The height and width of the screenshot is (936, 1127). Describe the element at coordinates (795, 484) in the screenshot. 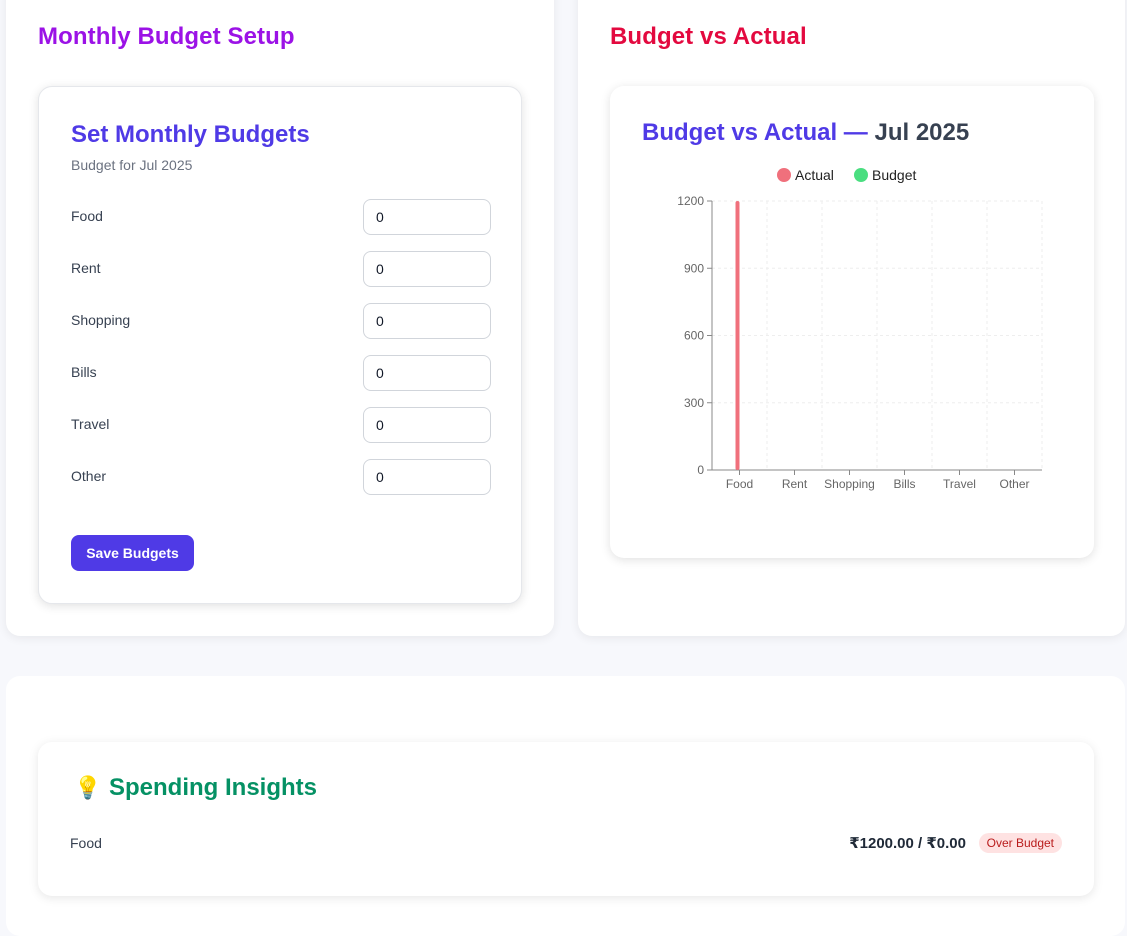

I see `x-tick-label: Rent` at that location.